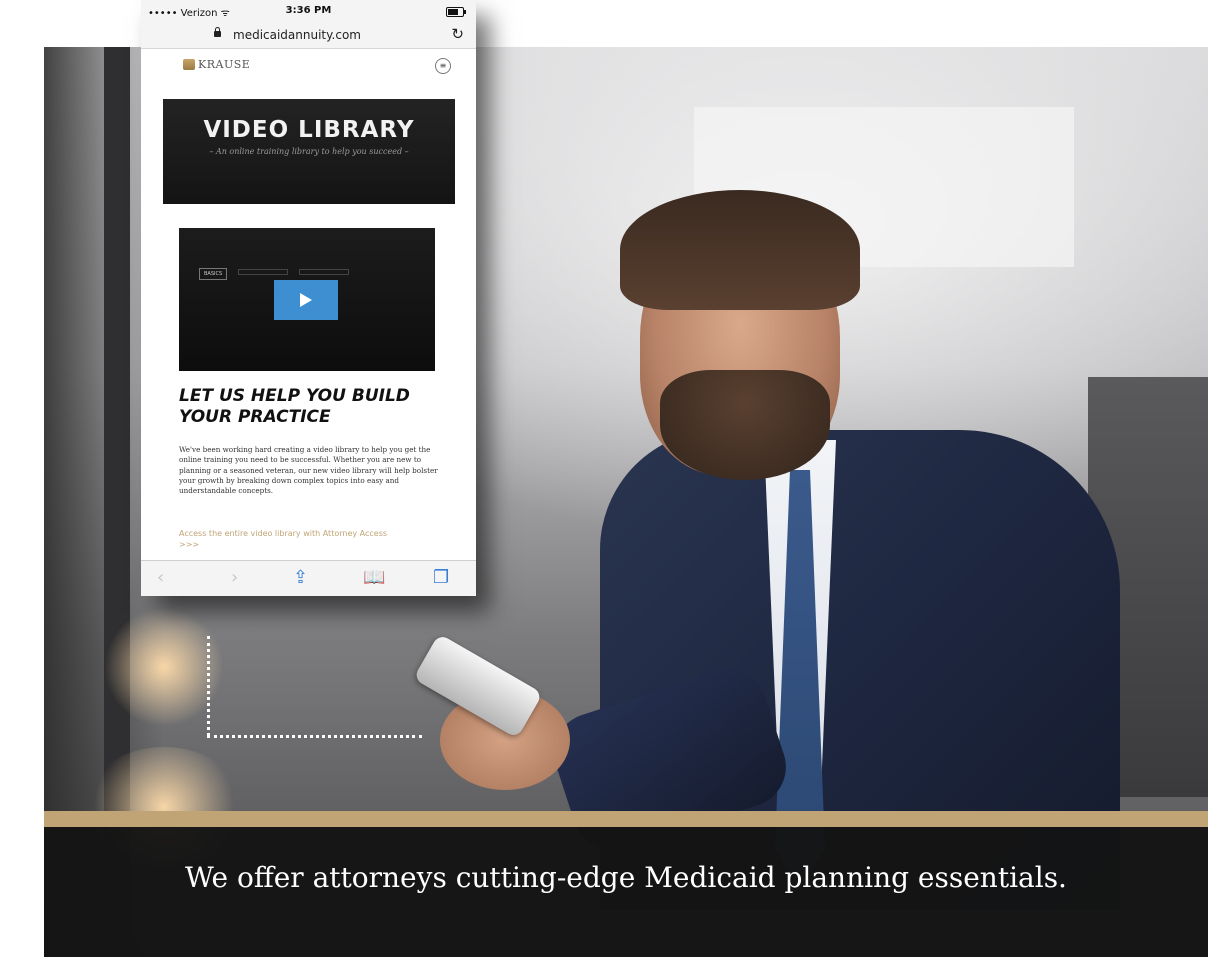  I want to click on status-time: 3:36 PM, so click(308, 10).